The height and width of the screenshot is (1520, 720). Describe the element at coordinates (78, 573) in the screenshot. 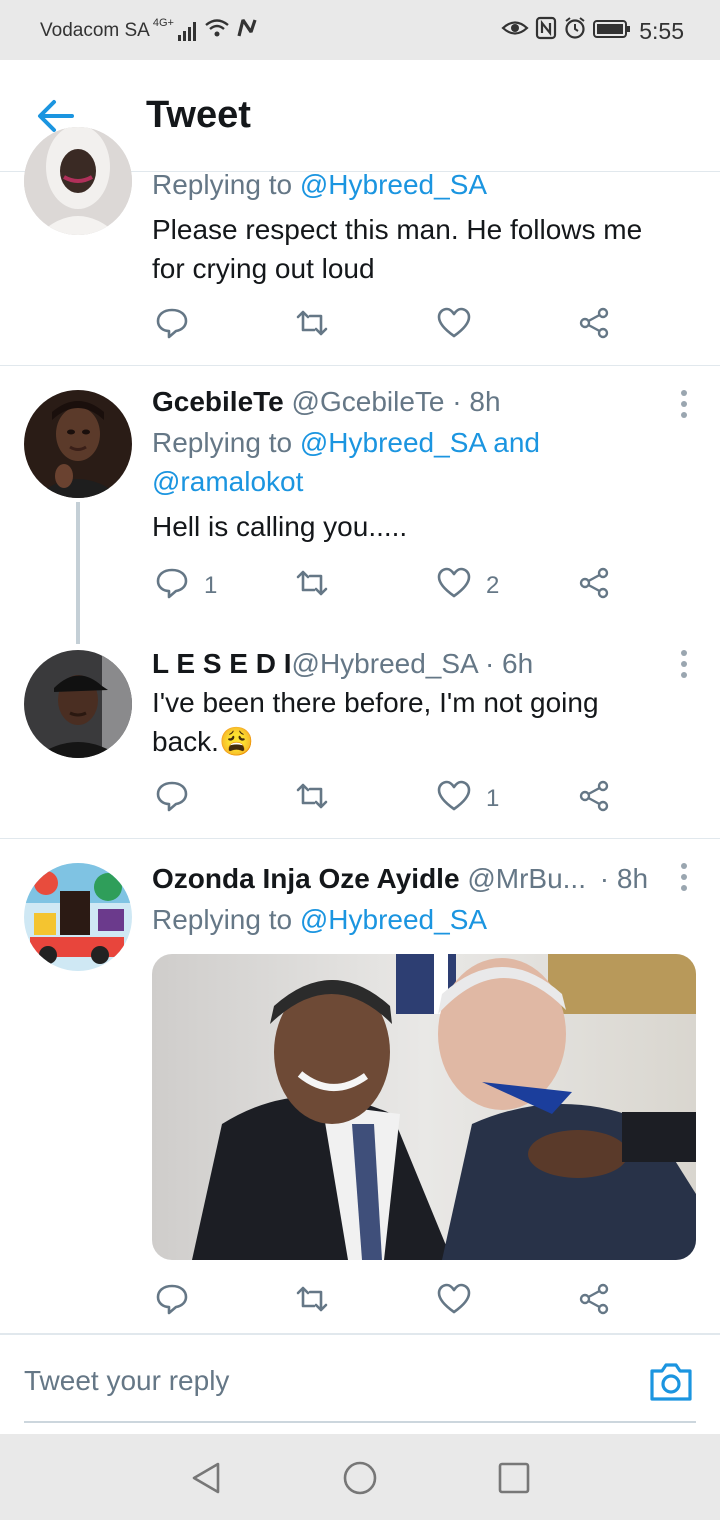

I see `thread-line` at that location.